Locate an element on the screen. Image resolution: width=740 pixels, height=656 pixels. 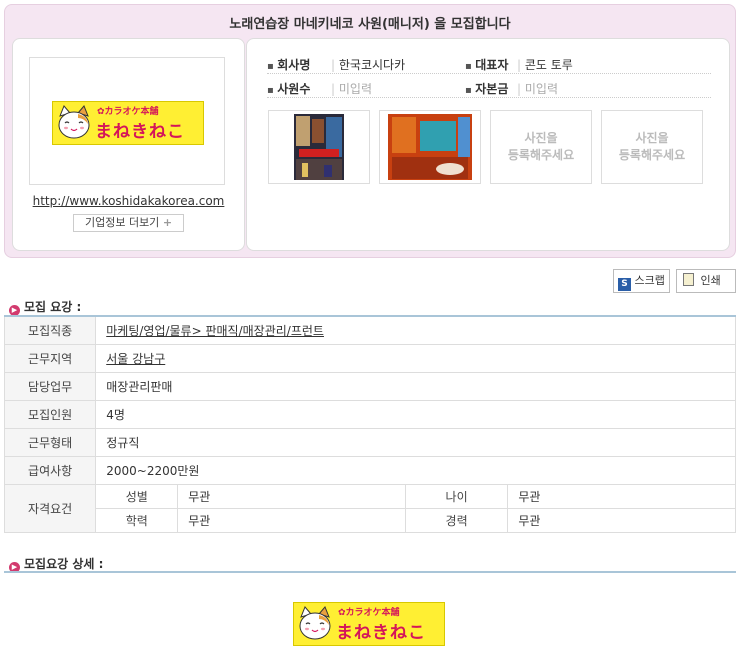
company-logo: ✿カラオケ本舗 まねきねこ is located at coordinates (128, 123).